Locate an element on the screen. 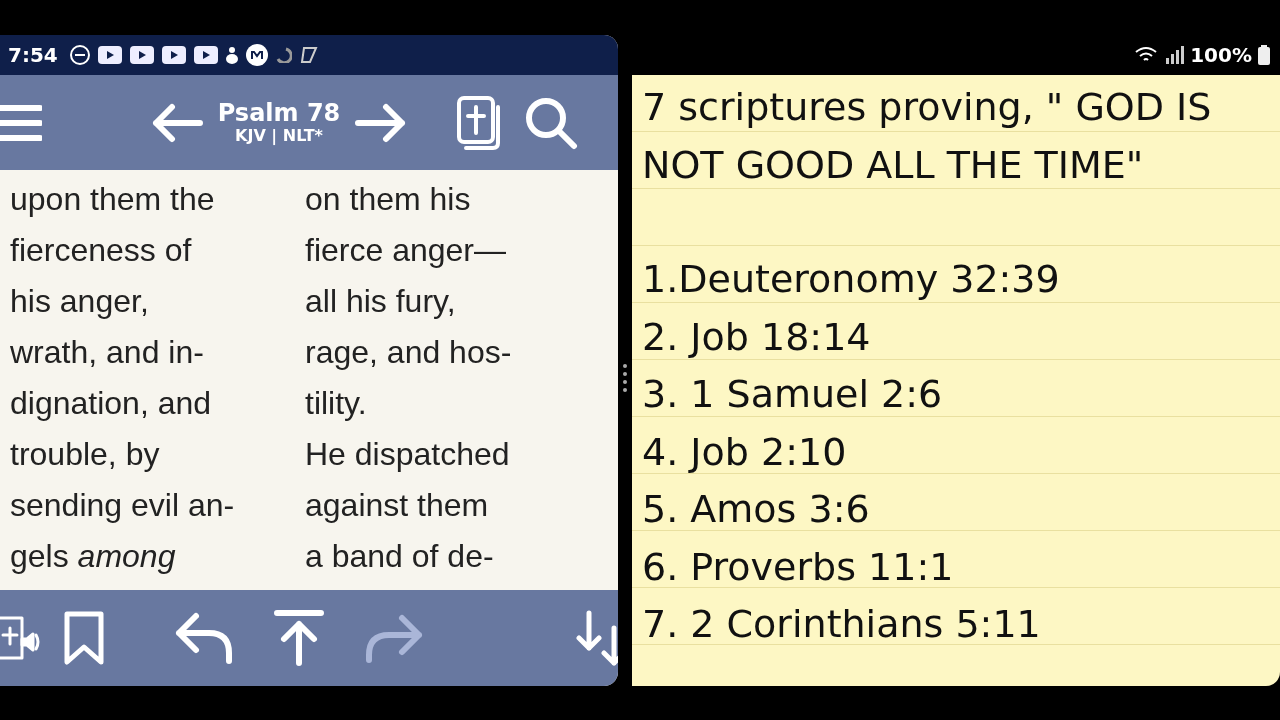 Image resolution: width=1280 pixels, height=720 pixels. reply-arrow-icon is located at coordinates (204, 638).